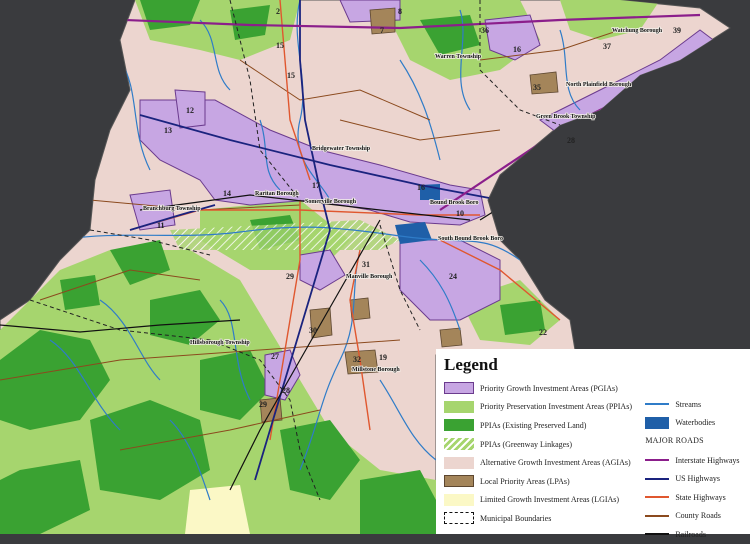 The height and width of the screenshot is (544, 750). I want to click on lpa-swatch, so click(459, 481).